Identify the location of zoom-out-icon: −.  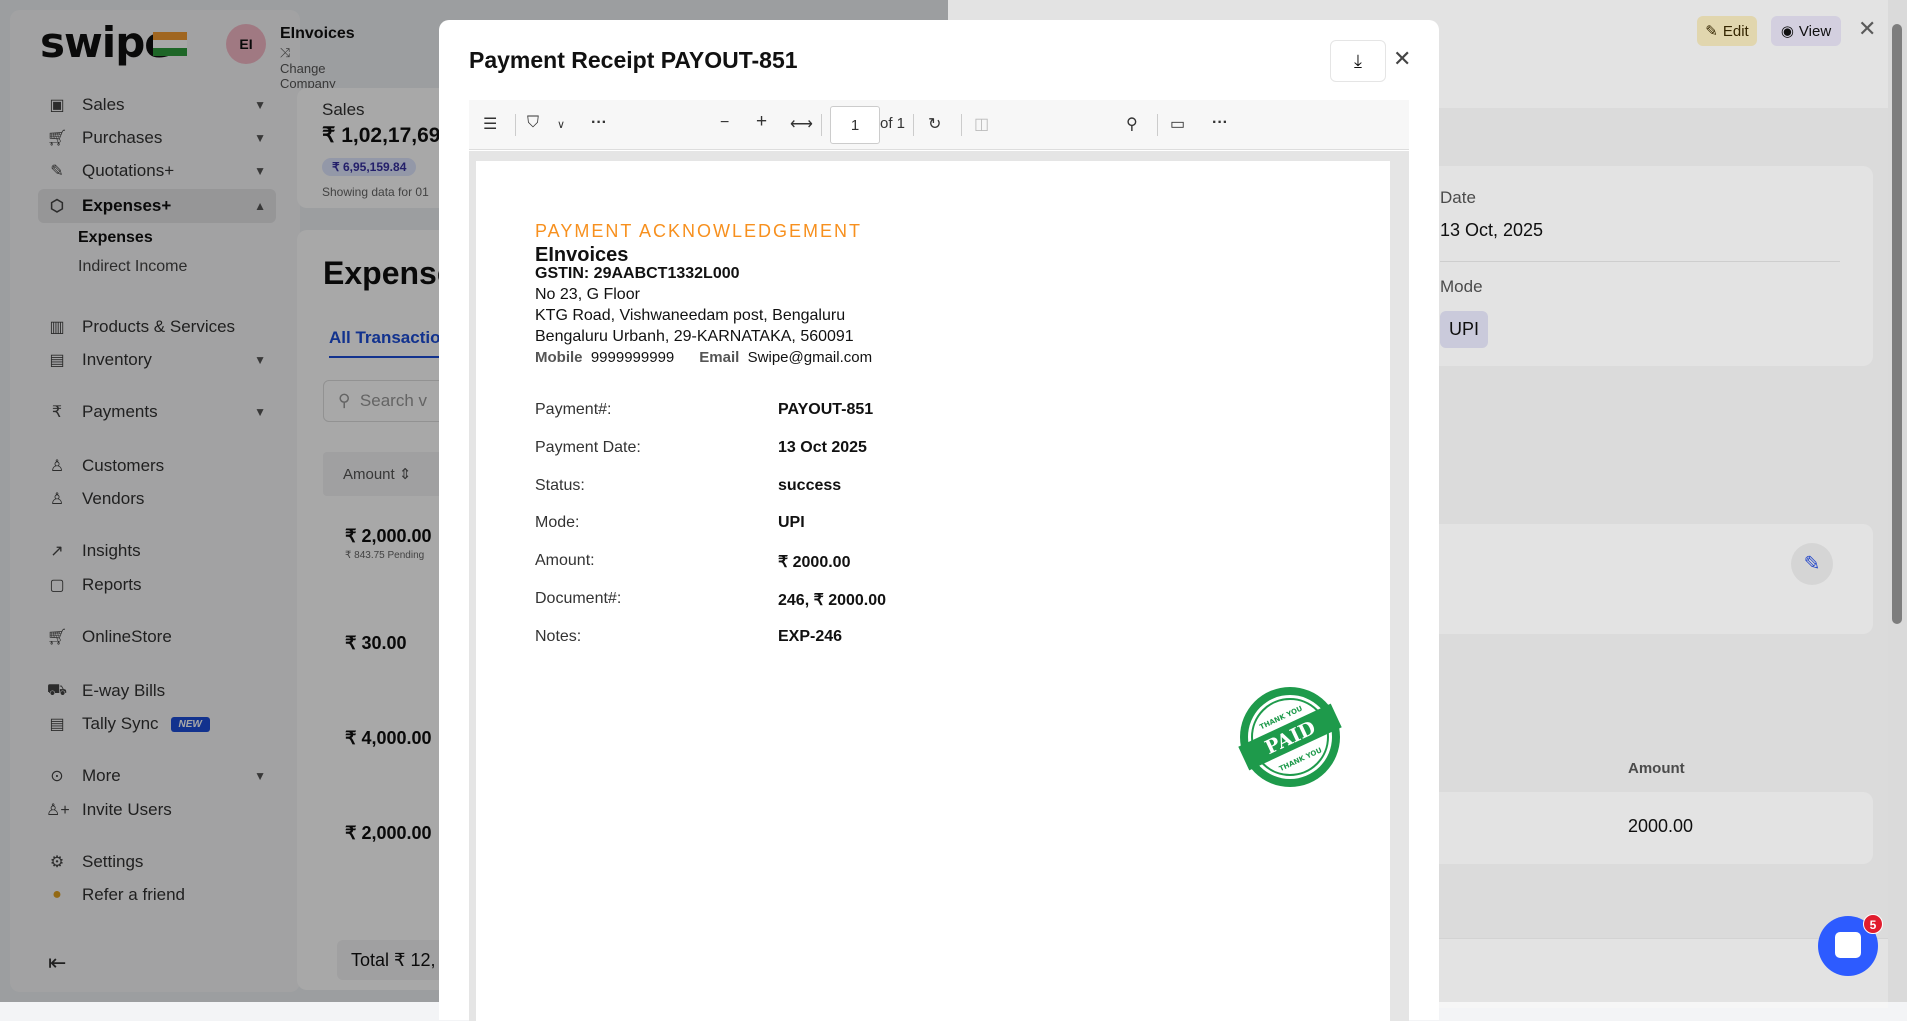
(724, 123).